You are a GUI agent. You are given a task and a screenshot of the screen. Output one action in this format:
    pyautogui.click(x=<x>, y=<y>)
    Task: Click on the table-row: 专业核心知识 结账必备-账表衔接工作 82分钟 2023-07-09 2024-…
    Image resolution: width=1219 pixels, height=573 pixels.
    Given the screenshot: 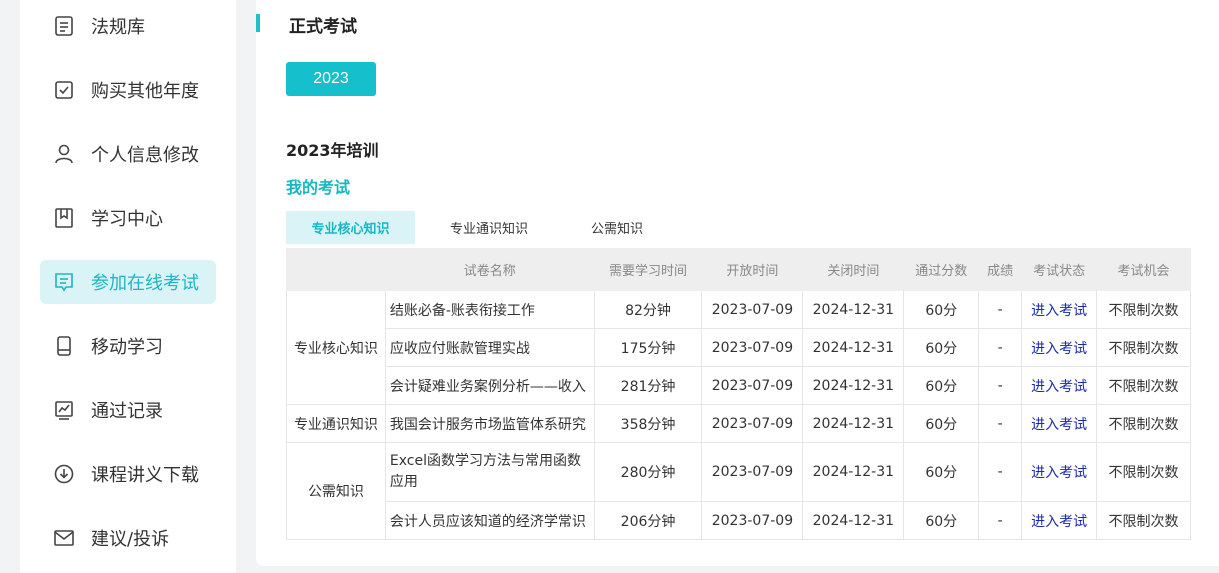 What is the action you would take?
    pyautogui.click(x=738, y=347)
    